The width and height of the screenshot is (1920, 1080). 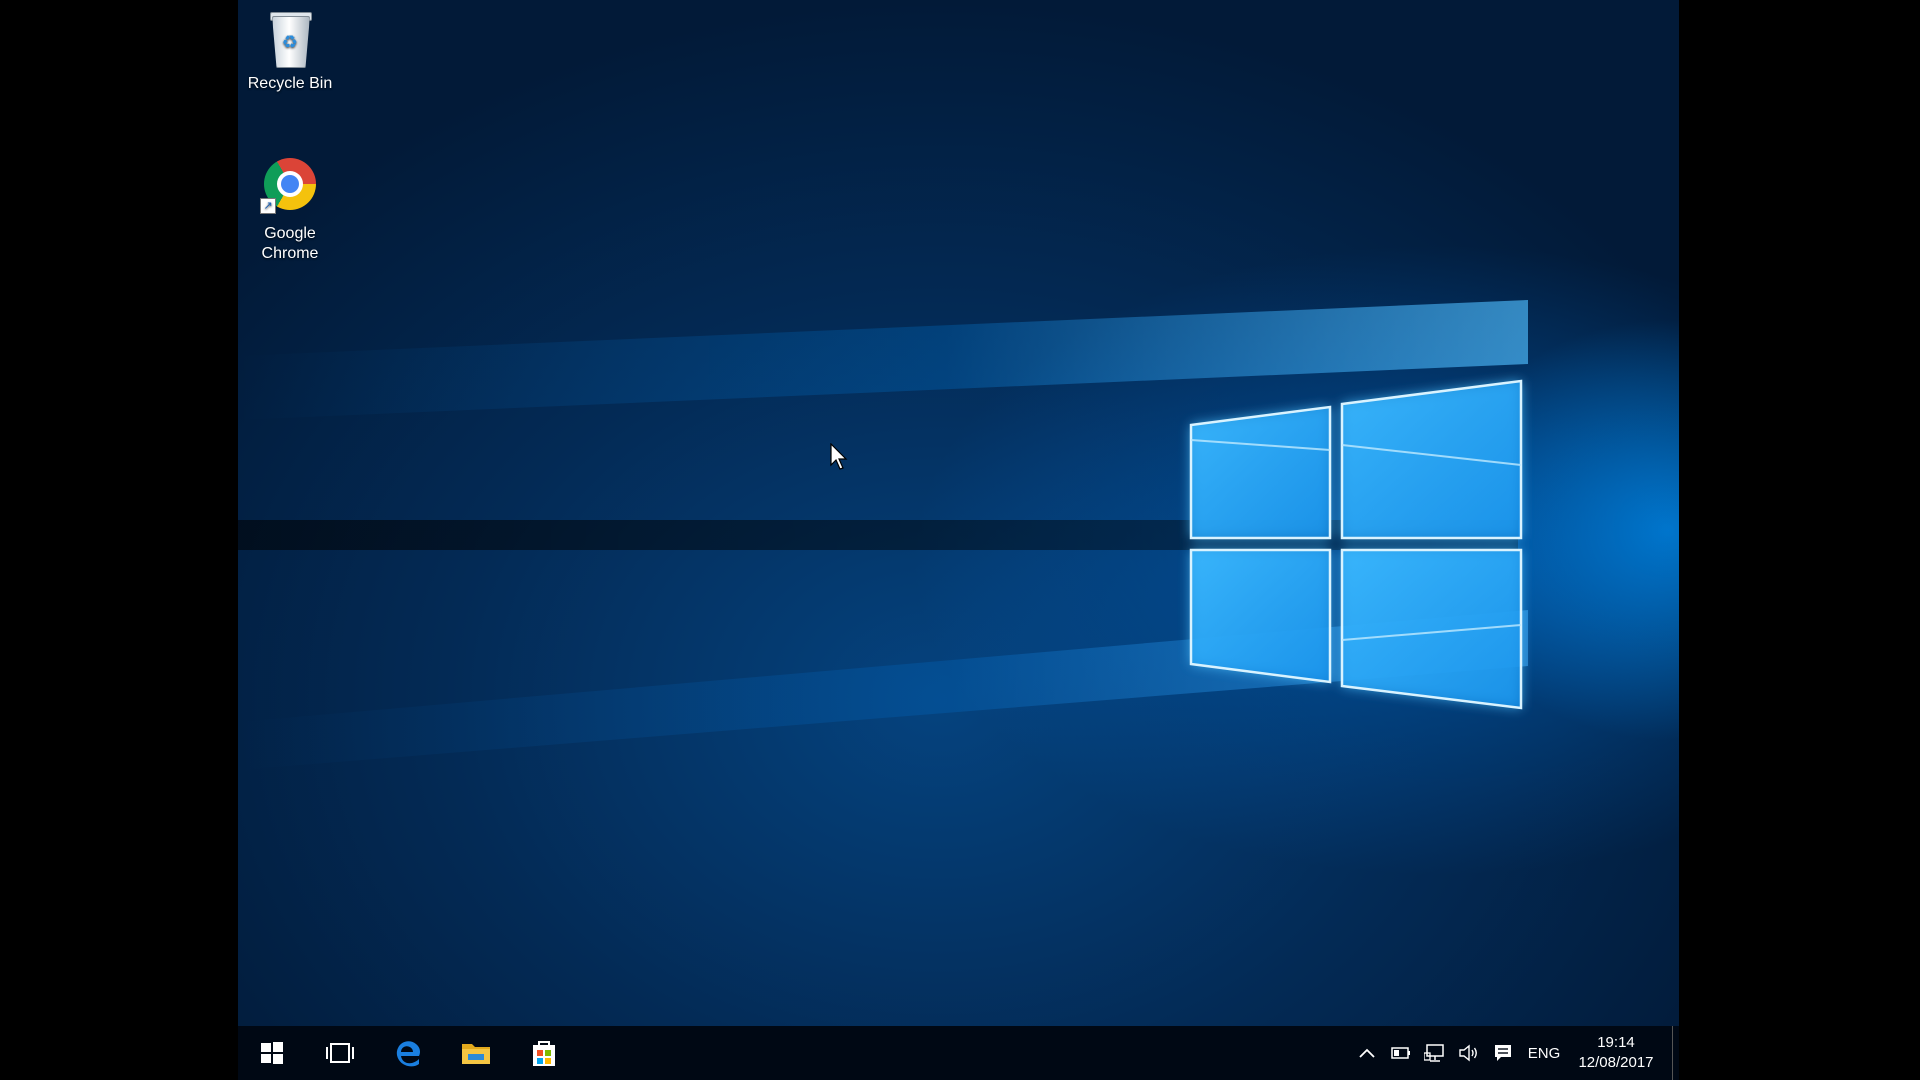 I want to click on mouse-cursor-icon, so click(x=839, y=456).